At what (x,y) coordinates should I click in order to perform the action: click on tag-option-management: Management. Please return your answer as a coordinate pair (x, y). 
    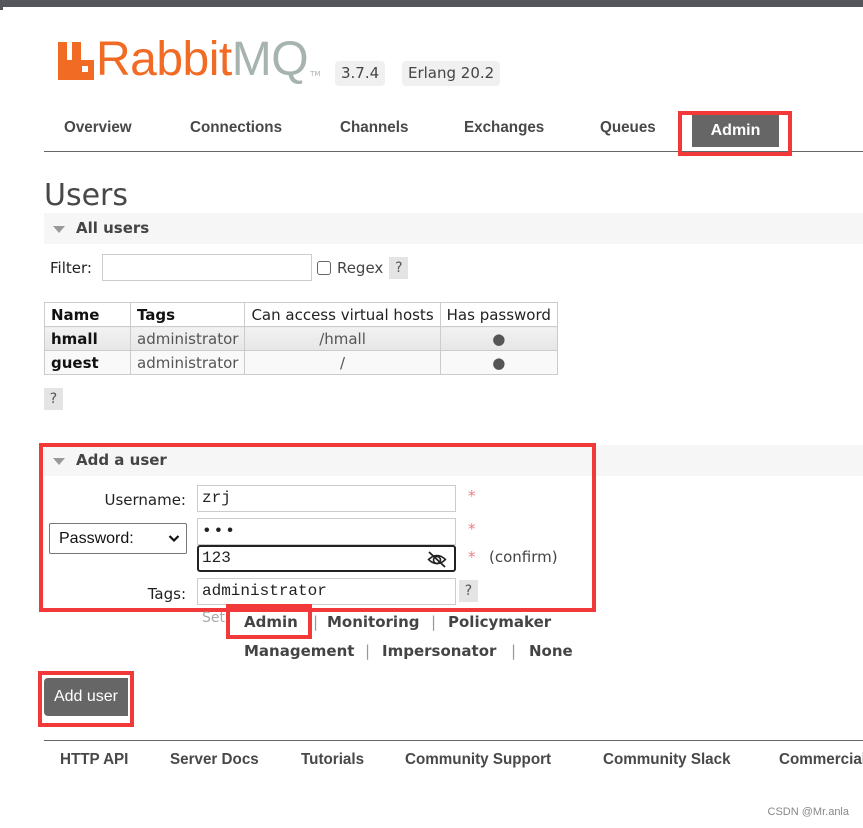
    Looking at the image, I should click on (299, 651).